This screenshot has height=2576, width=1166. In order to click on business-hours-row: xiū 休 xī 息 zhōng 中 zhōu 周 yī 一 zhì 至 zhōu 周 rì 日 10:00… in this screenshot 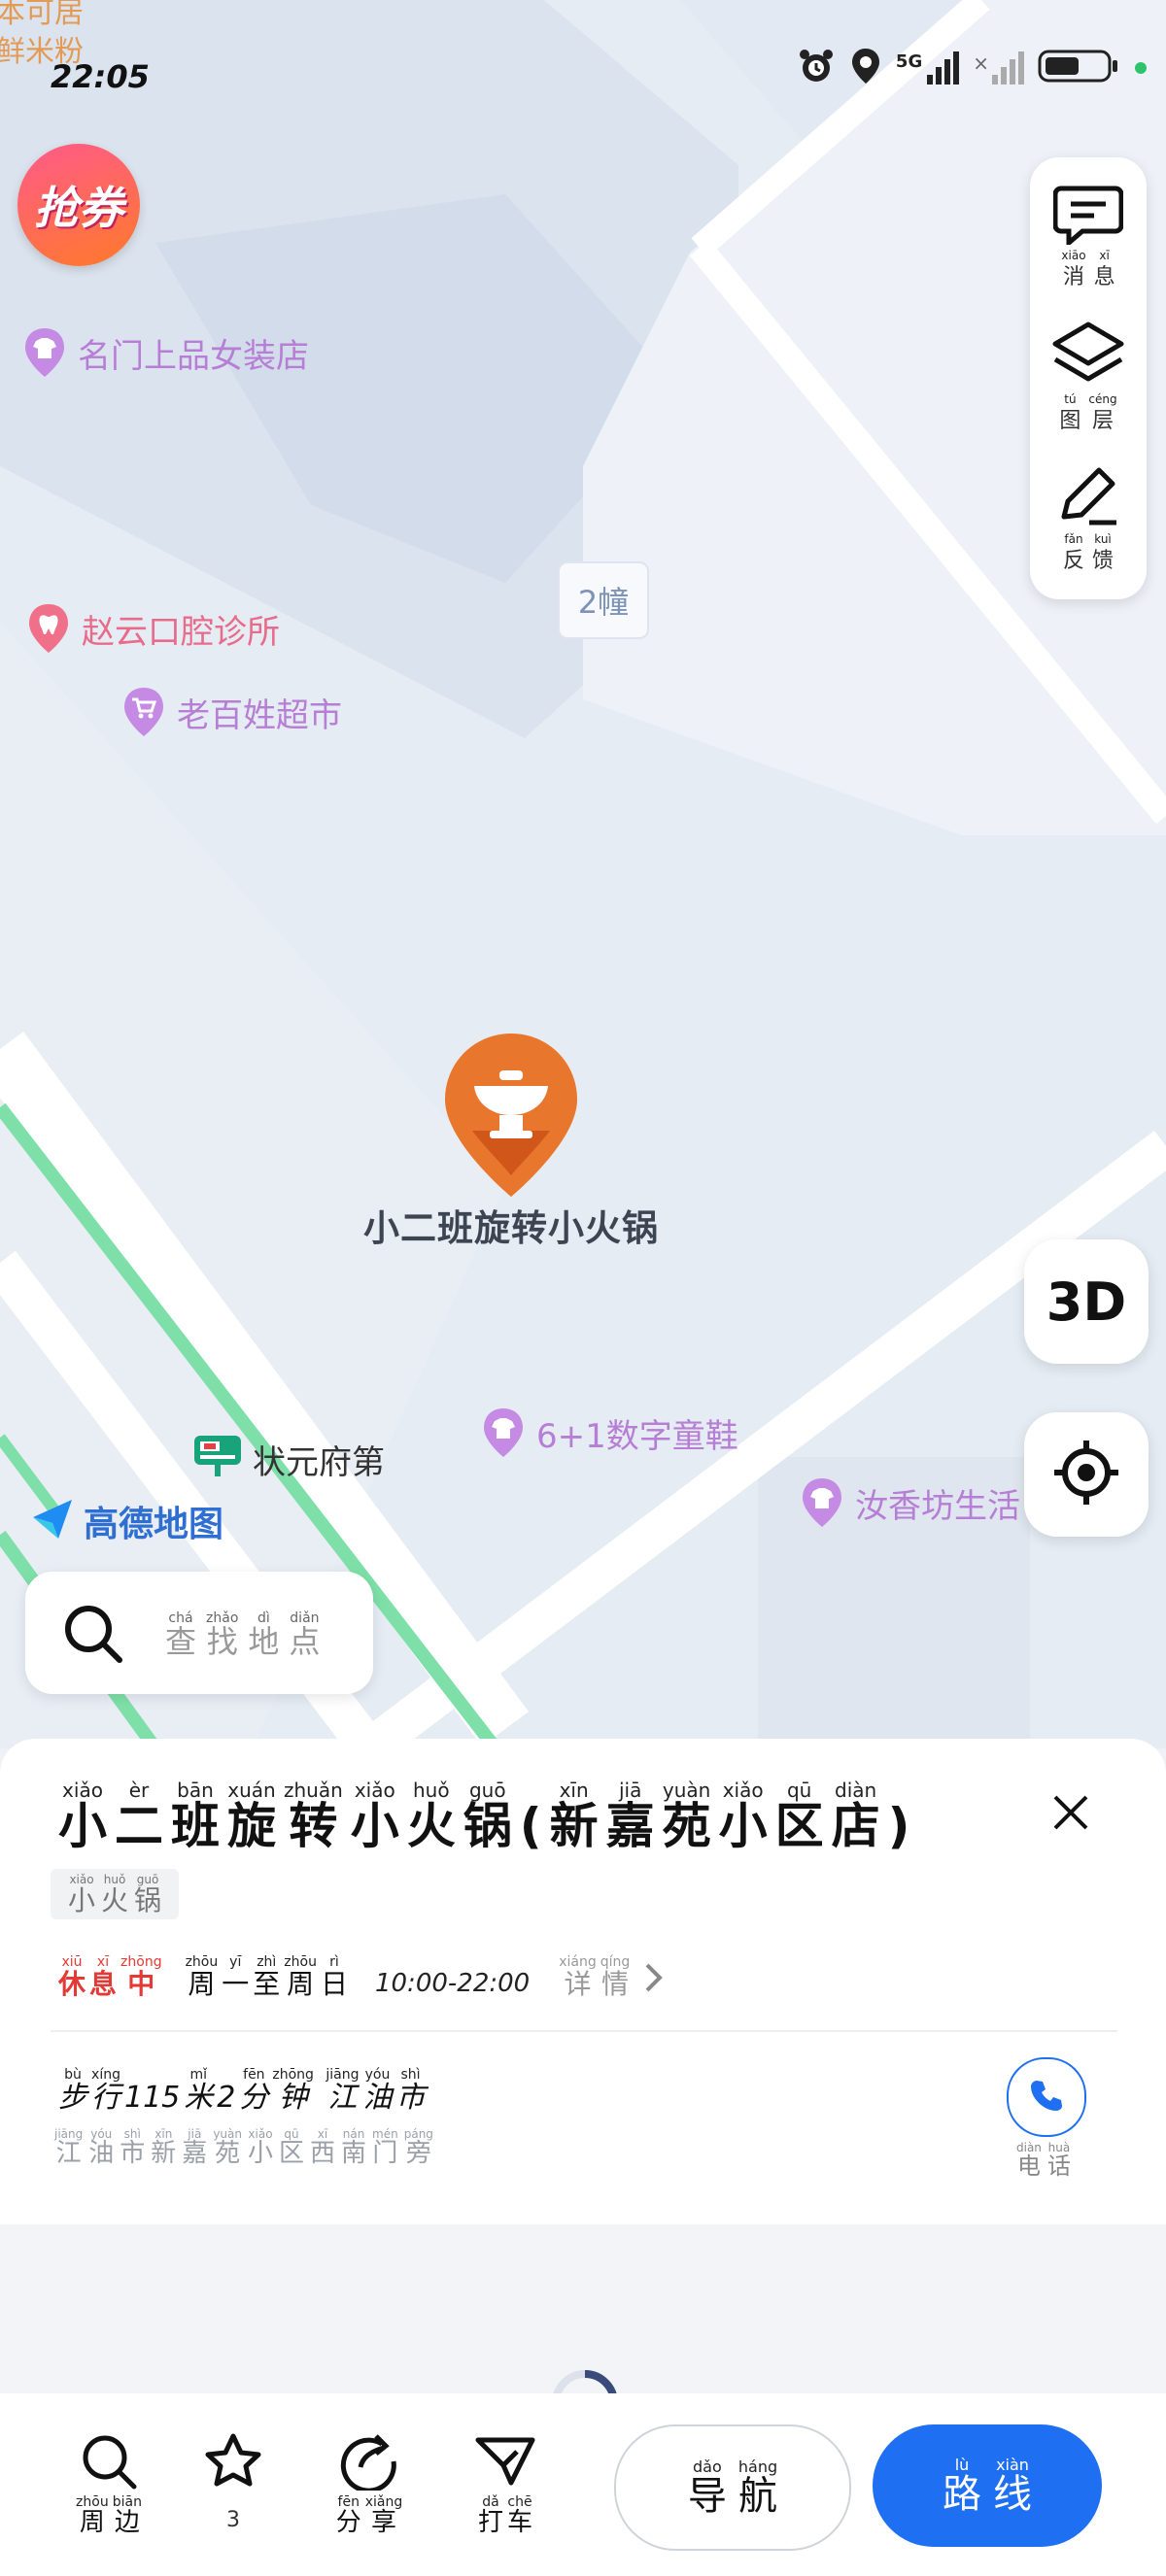, I will do `click(361, 1976)`.